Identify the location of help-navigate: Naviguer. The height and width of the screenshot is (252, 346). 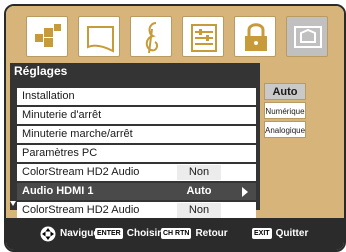
(71, 234).